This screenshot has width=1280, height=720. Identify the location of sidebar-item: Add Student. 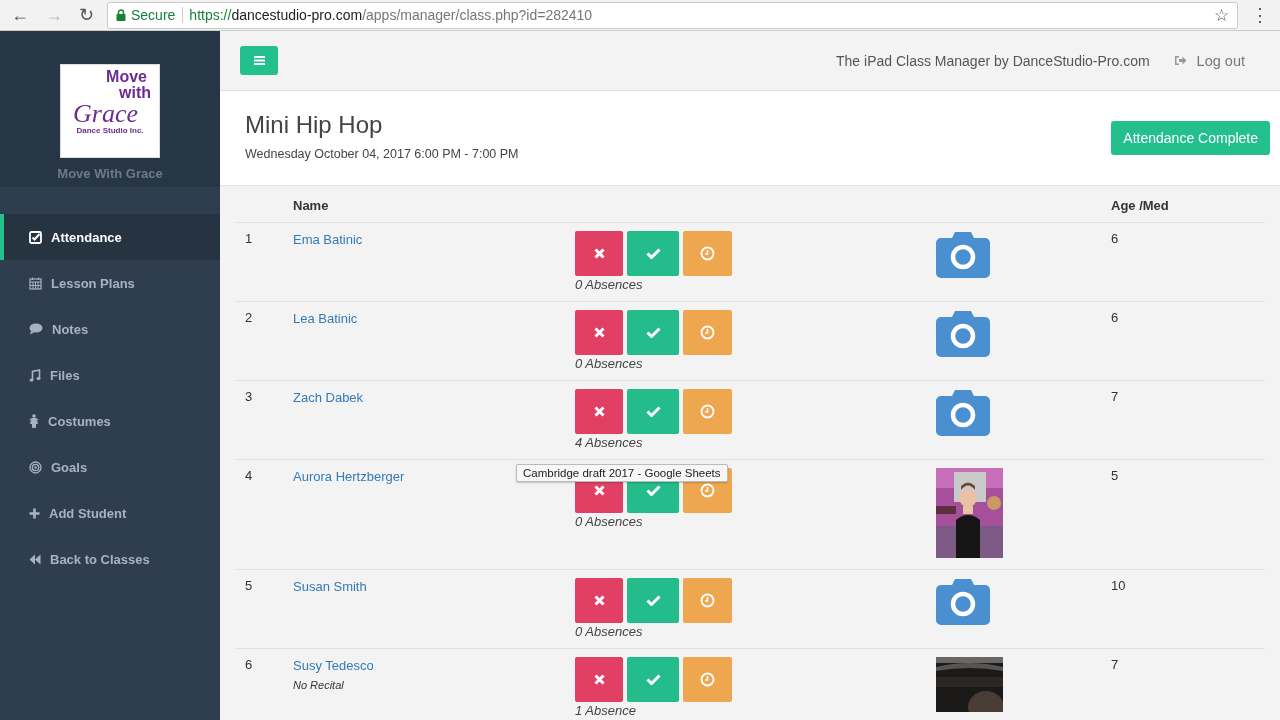
(110, 513).